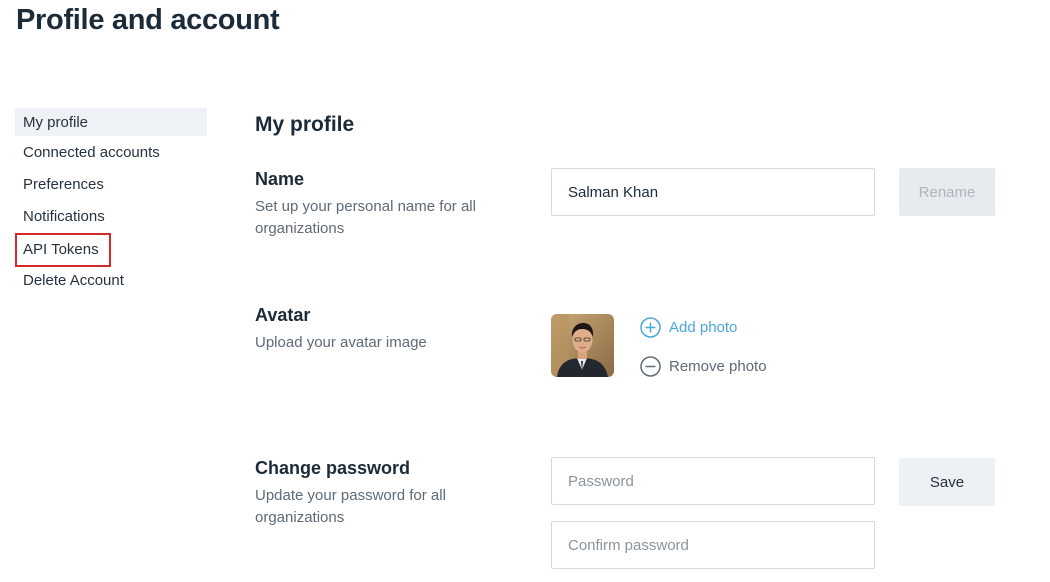 The image size is (1050, 582). I want to click on remove-photo-label: Remove photo, so click(718, 366).